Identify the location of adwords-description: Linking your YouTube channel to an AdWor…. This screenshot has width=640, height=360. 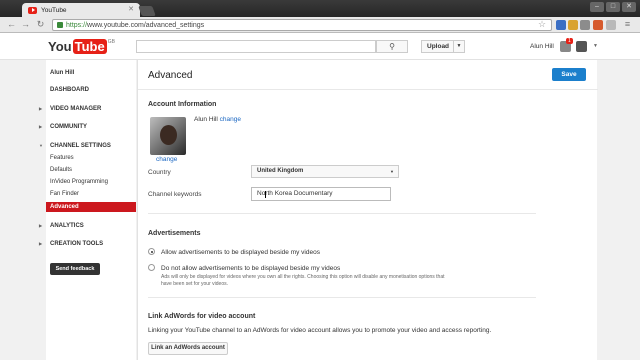
(320, 330).